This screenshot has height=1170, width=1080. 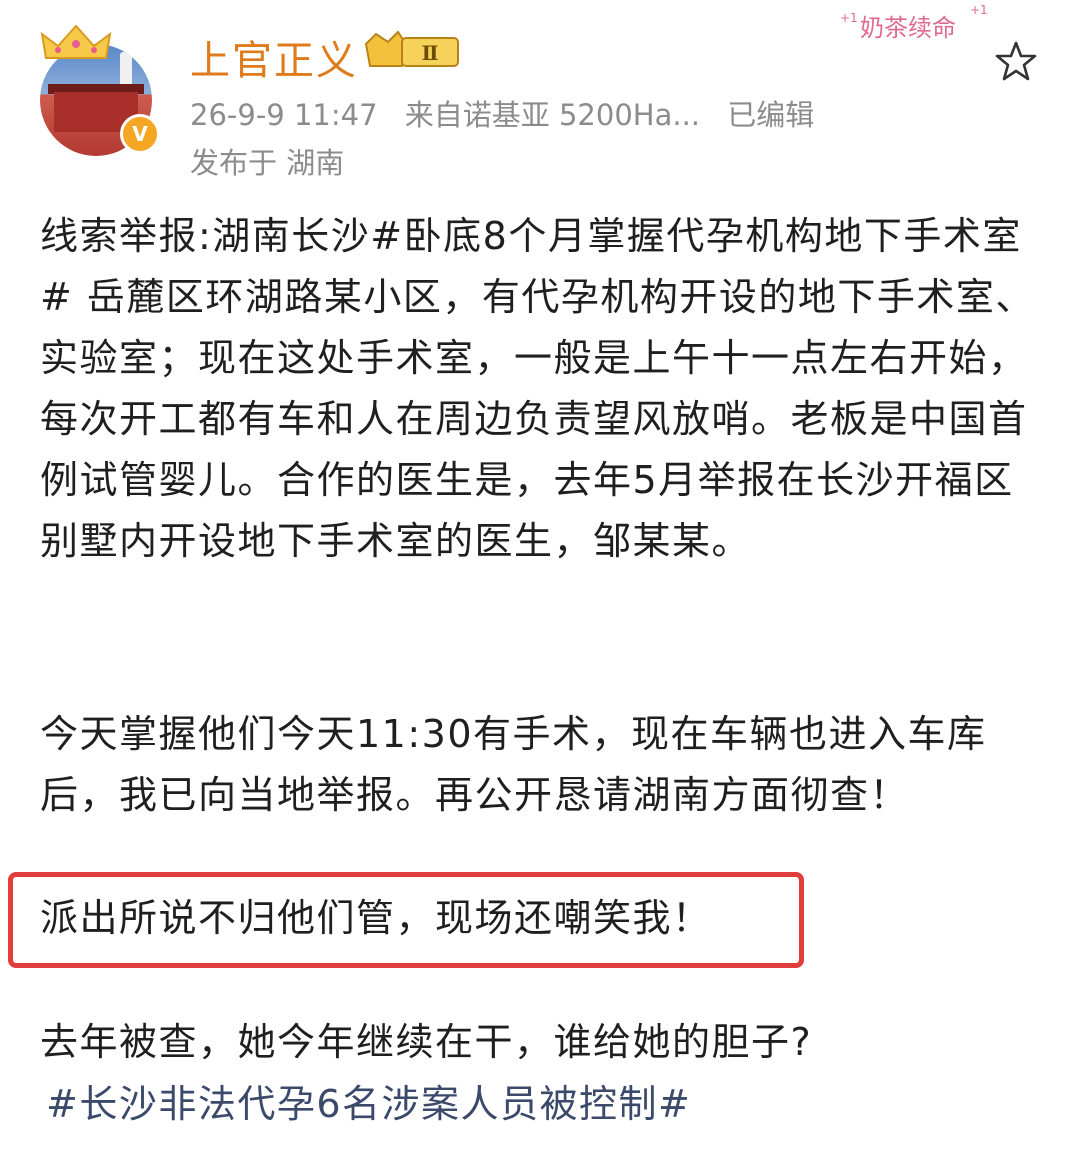 I want to click on edited-label: 已编辑, so click(x=770, y=115).